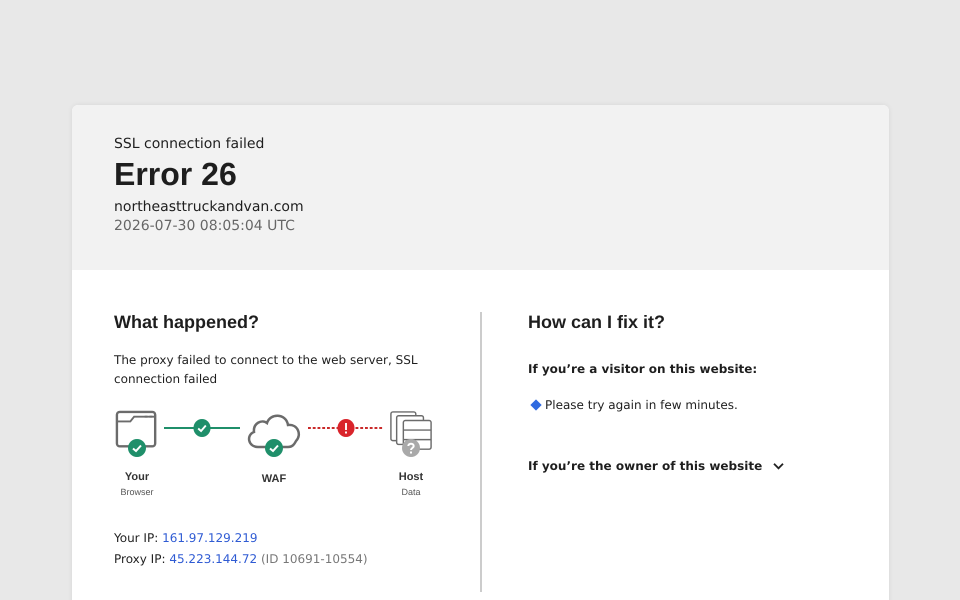 The height and width of the screenshot is (600, 960). Describe the element at coordinates (657, 466) in the screenshot. I see `owner-section-toggle: If you’re the owner of this website` at that location.